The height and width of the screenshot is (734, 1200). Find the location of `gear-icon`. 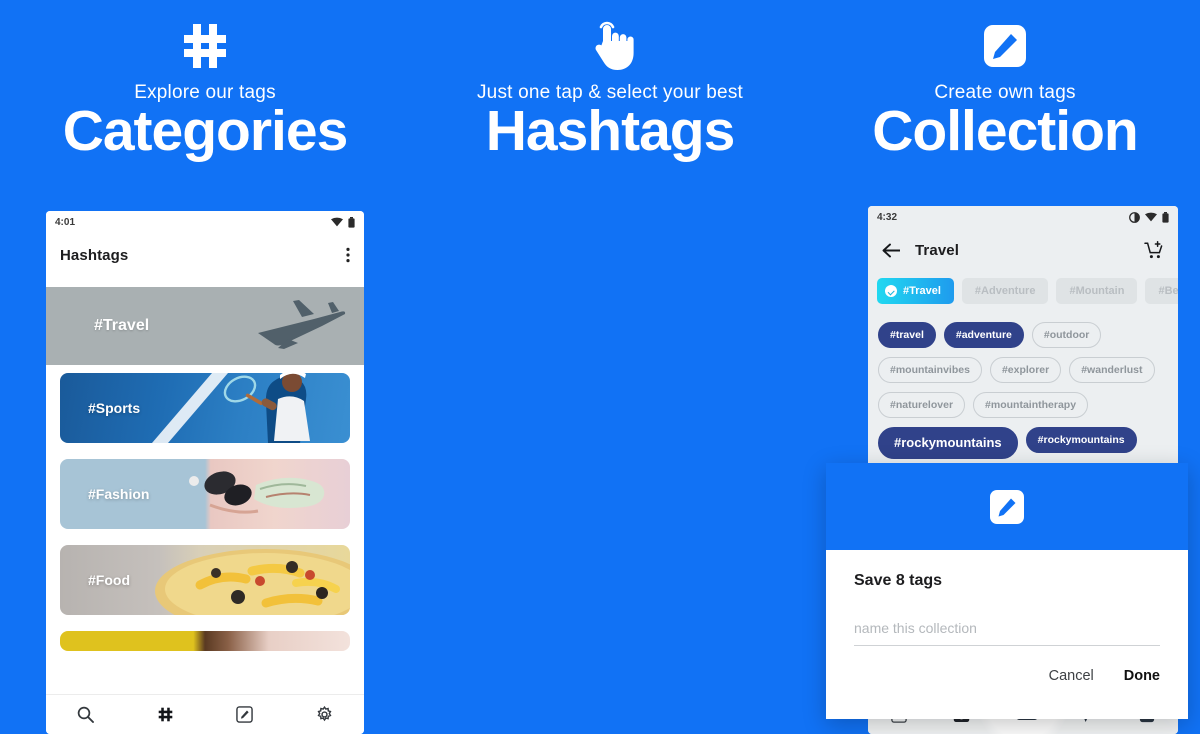

gear-icon is located at coordinates (324, 715).